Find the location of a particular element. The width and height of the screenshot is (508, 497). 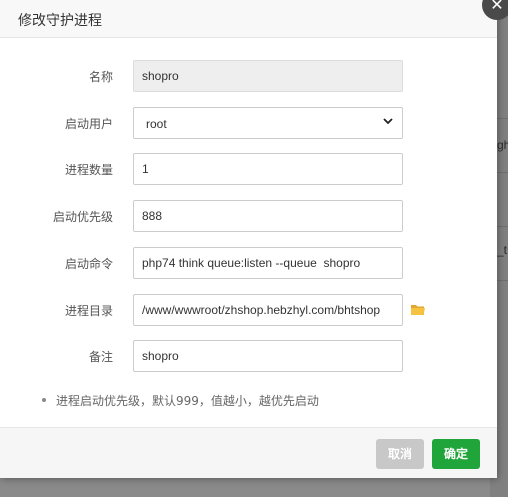

form-row-num-procs: 进程数量 is located at coordinates (248, 169).